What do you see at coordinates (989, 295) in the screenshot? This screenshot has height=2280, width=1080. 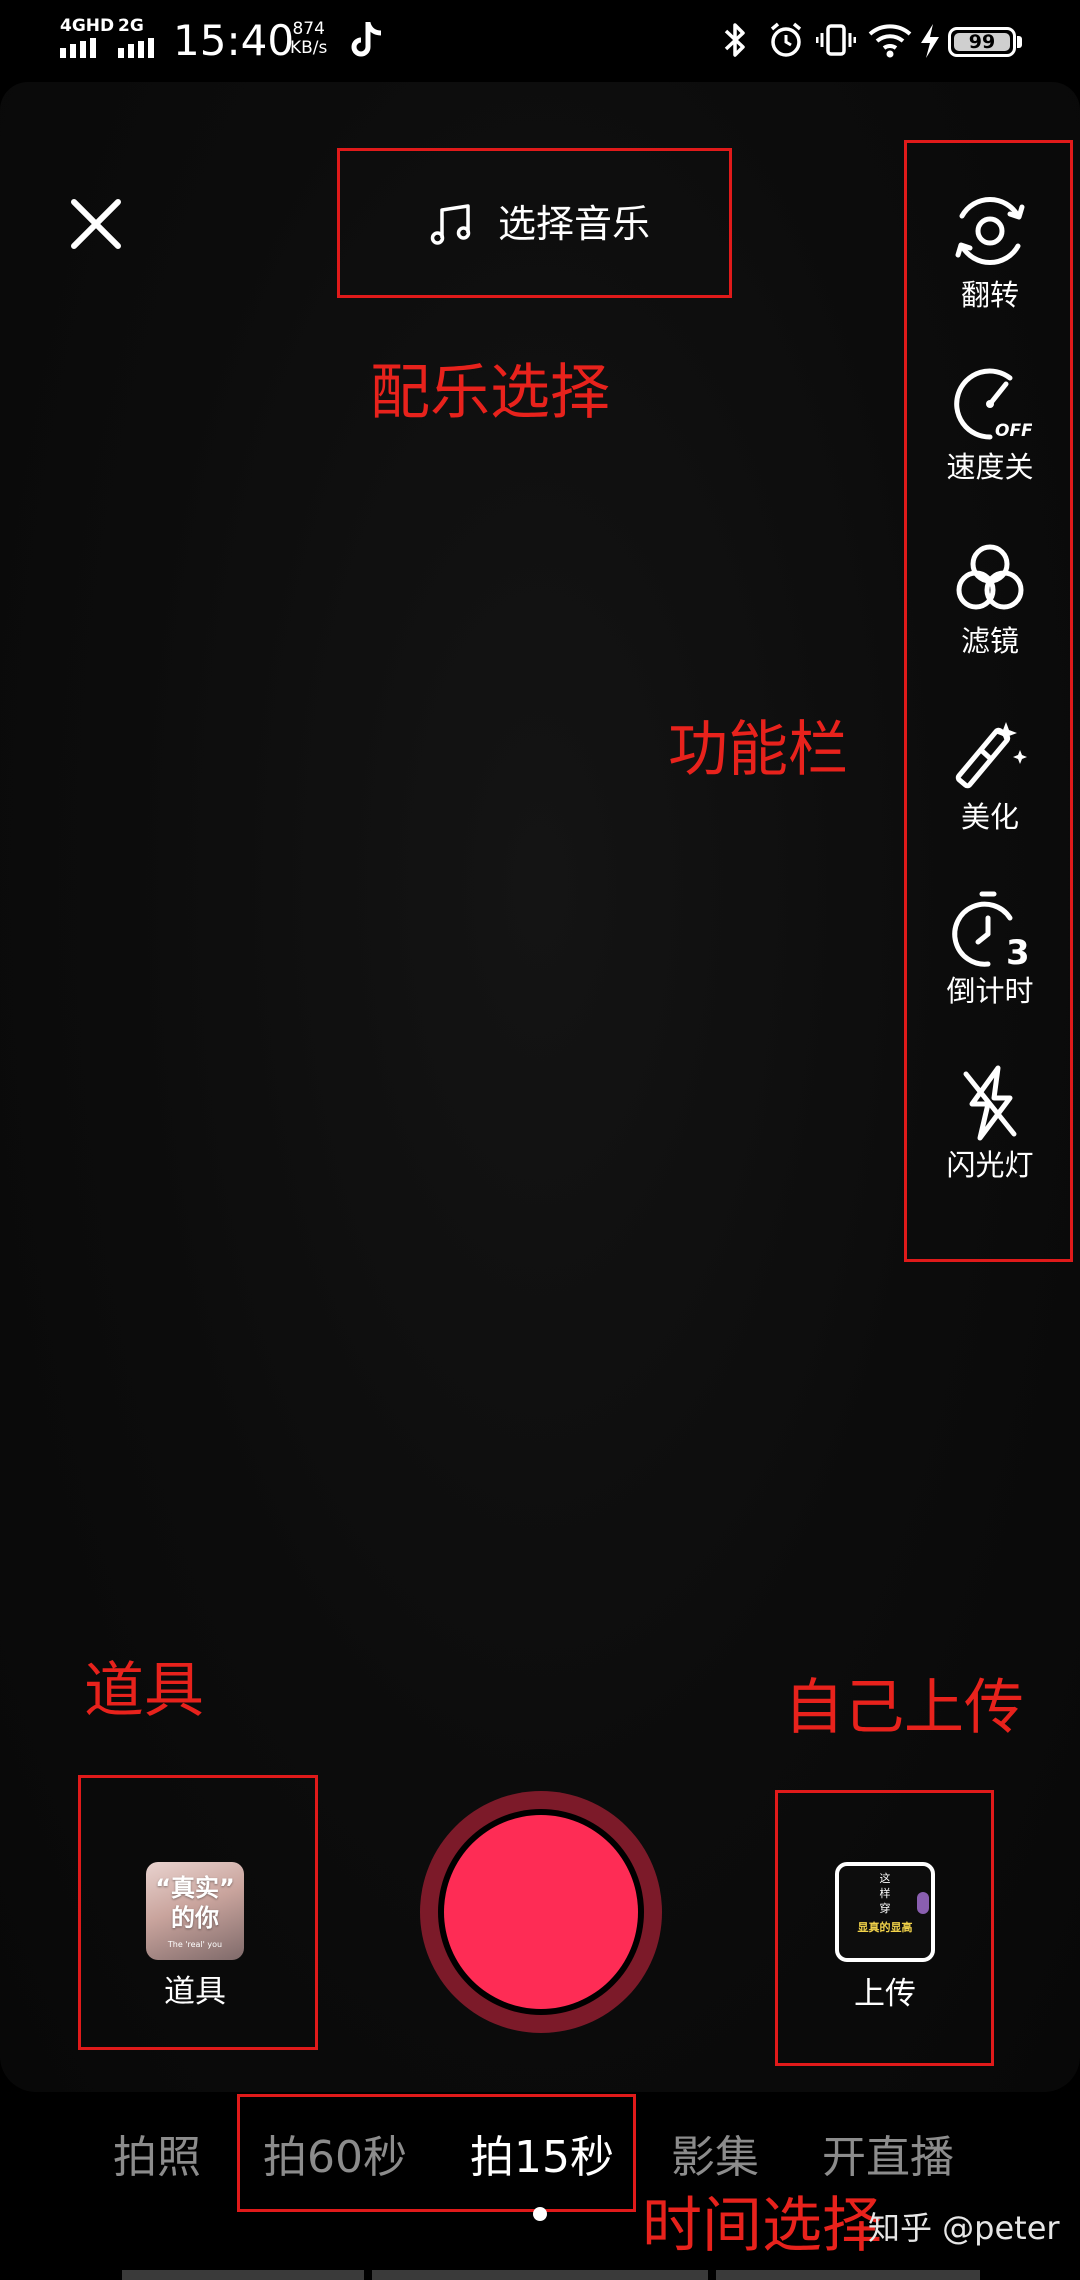 I see `sidebar-item-label: 翻转` at bounding box center [989, 295].